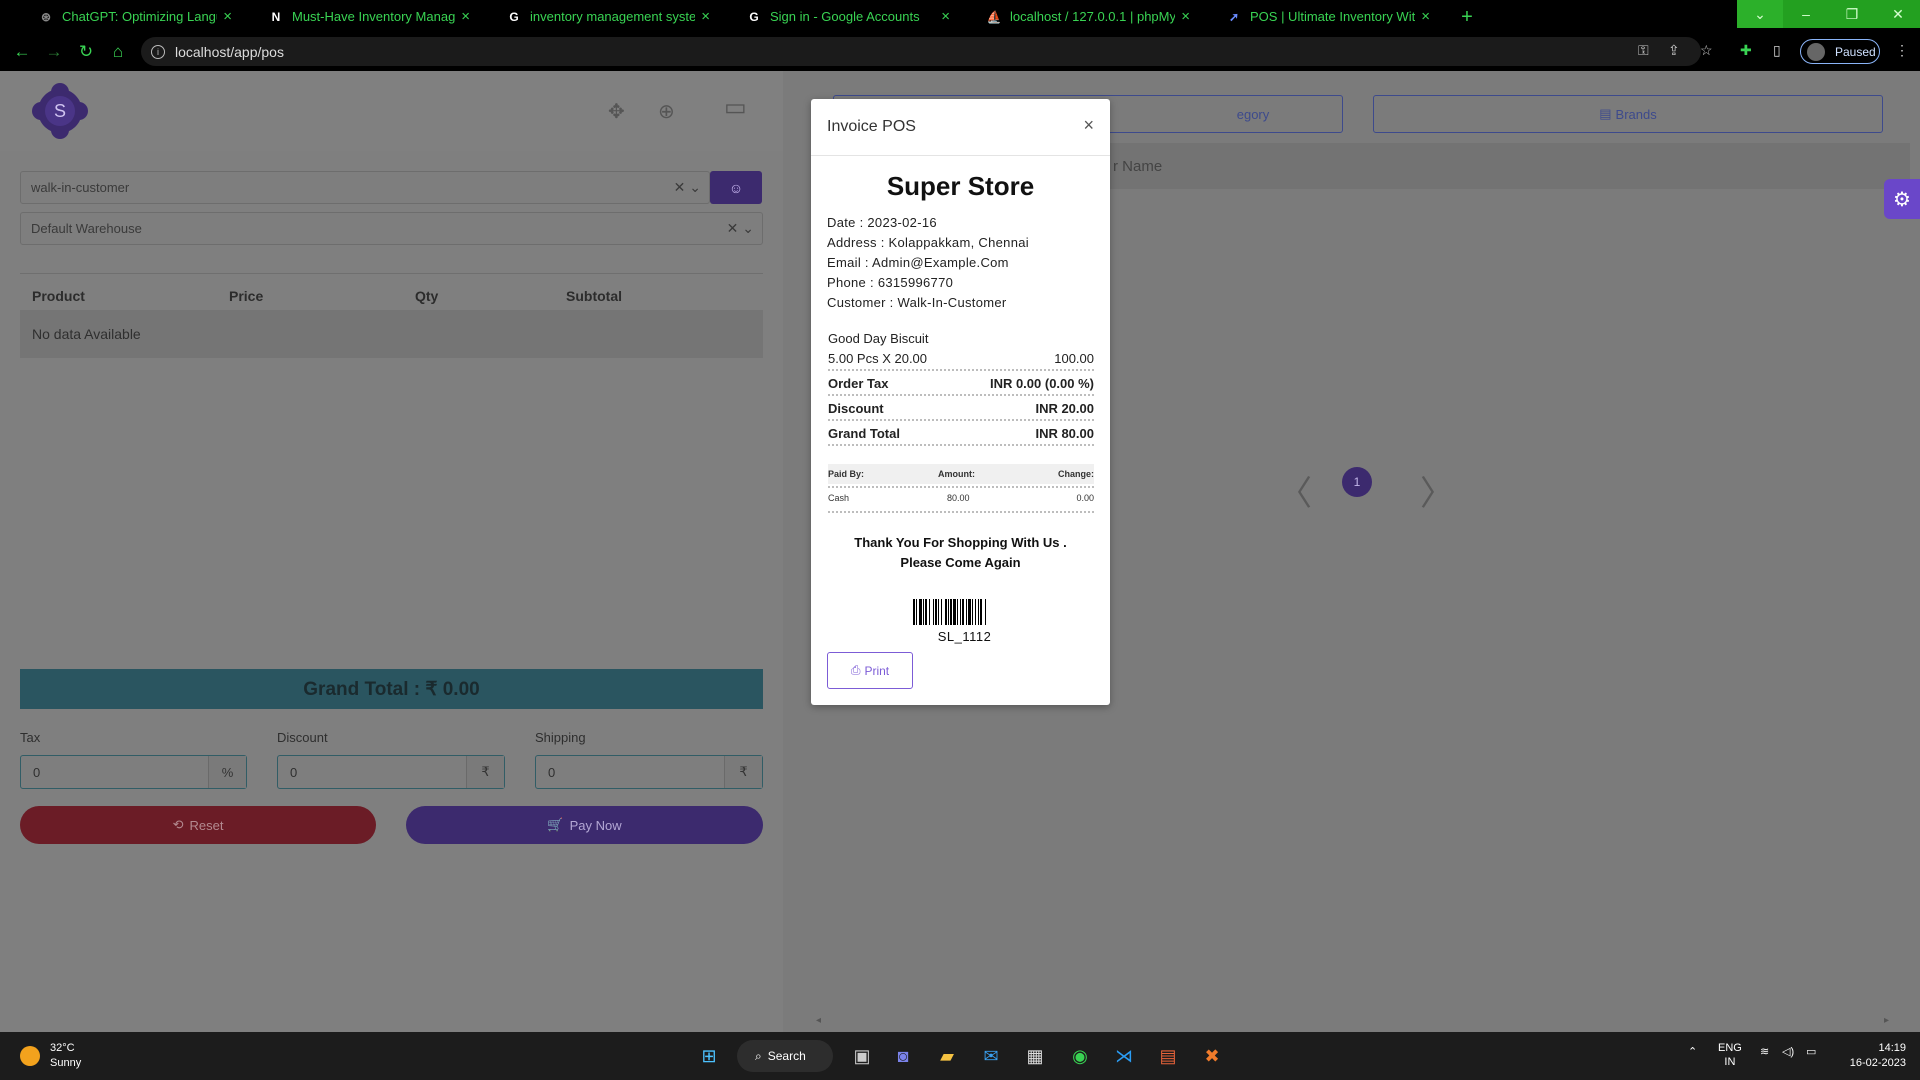  What do you see at coordinates (30, 737) in the screenshot?
I see `tax-label: Tax` at bounding box center [30, 737].